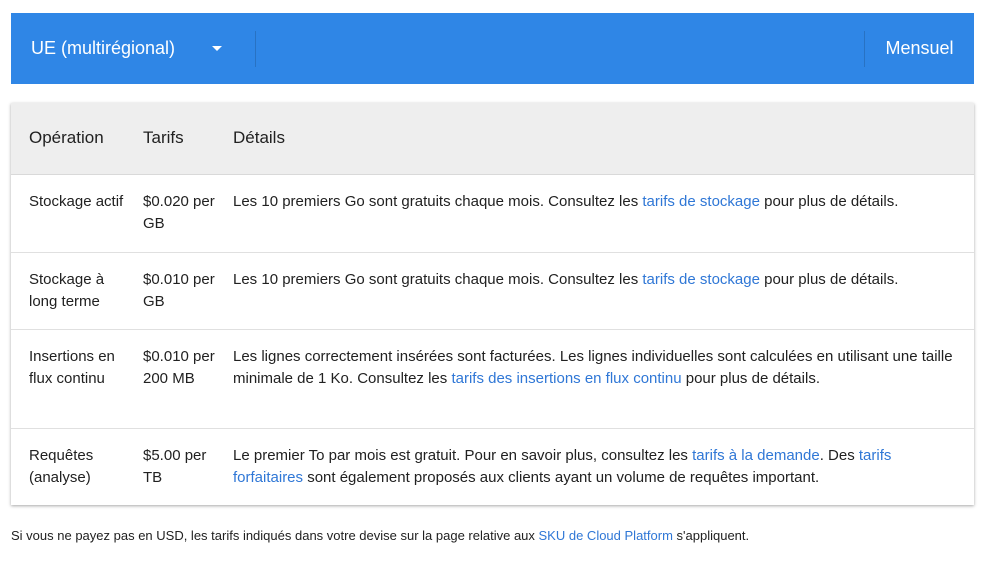 The height and width of the screenshot is (577, 981). What do you see at coordinates (492, 139) in the screenshot?
I see `table-header: Opération Tarifs Détails` at bounding box center [492, 139].